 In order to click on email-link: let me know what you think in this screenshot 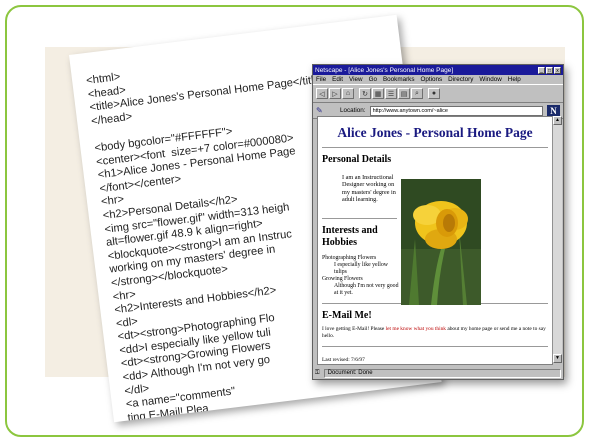, I will do `click(416, 329)`.